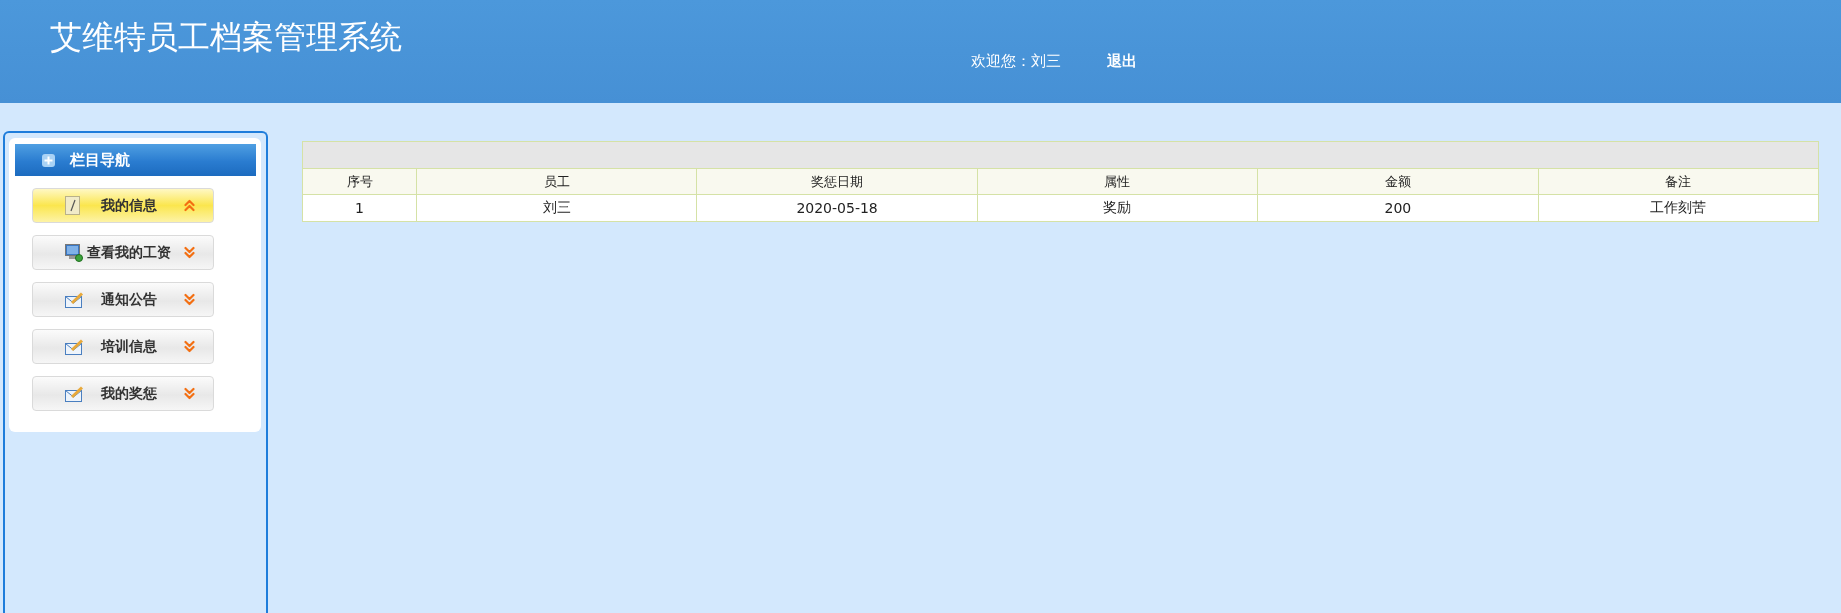 The height and width of the screenshot is (613, 1841). Describe the element at coordinates (100, 160) in the screenshot. I see `nav-title: 栏目导航` at that location.